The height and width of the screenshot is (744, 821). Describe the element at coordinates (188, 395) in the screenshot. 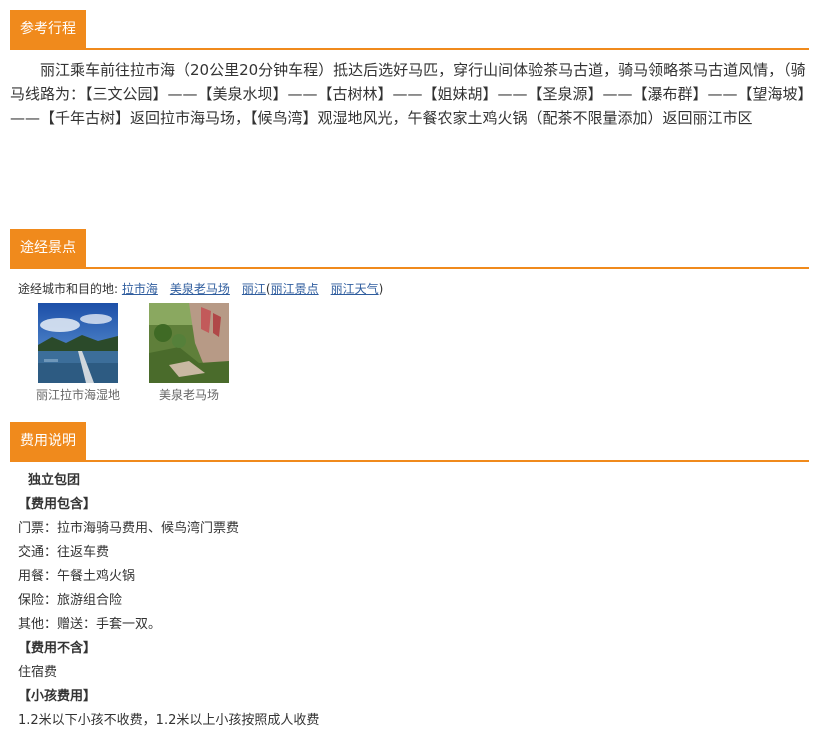

I see `mountain-photo-caption: 美泉老马场` at that location.